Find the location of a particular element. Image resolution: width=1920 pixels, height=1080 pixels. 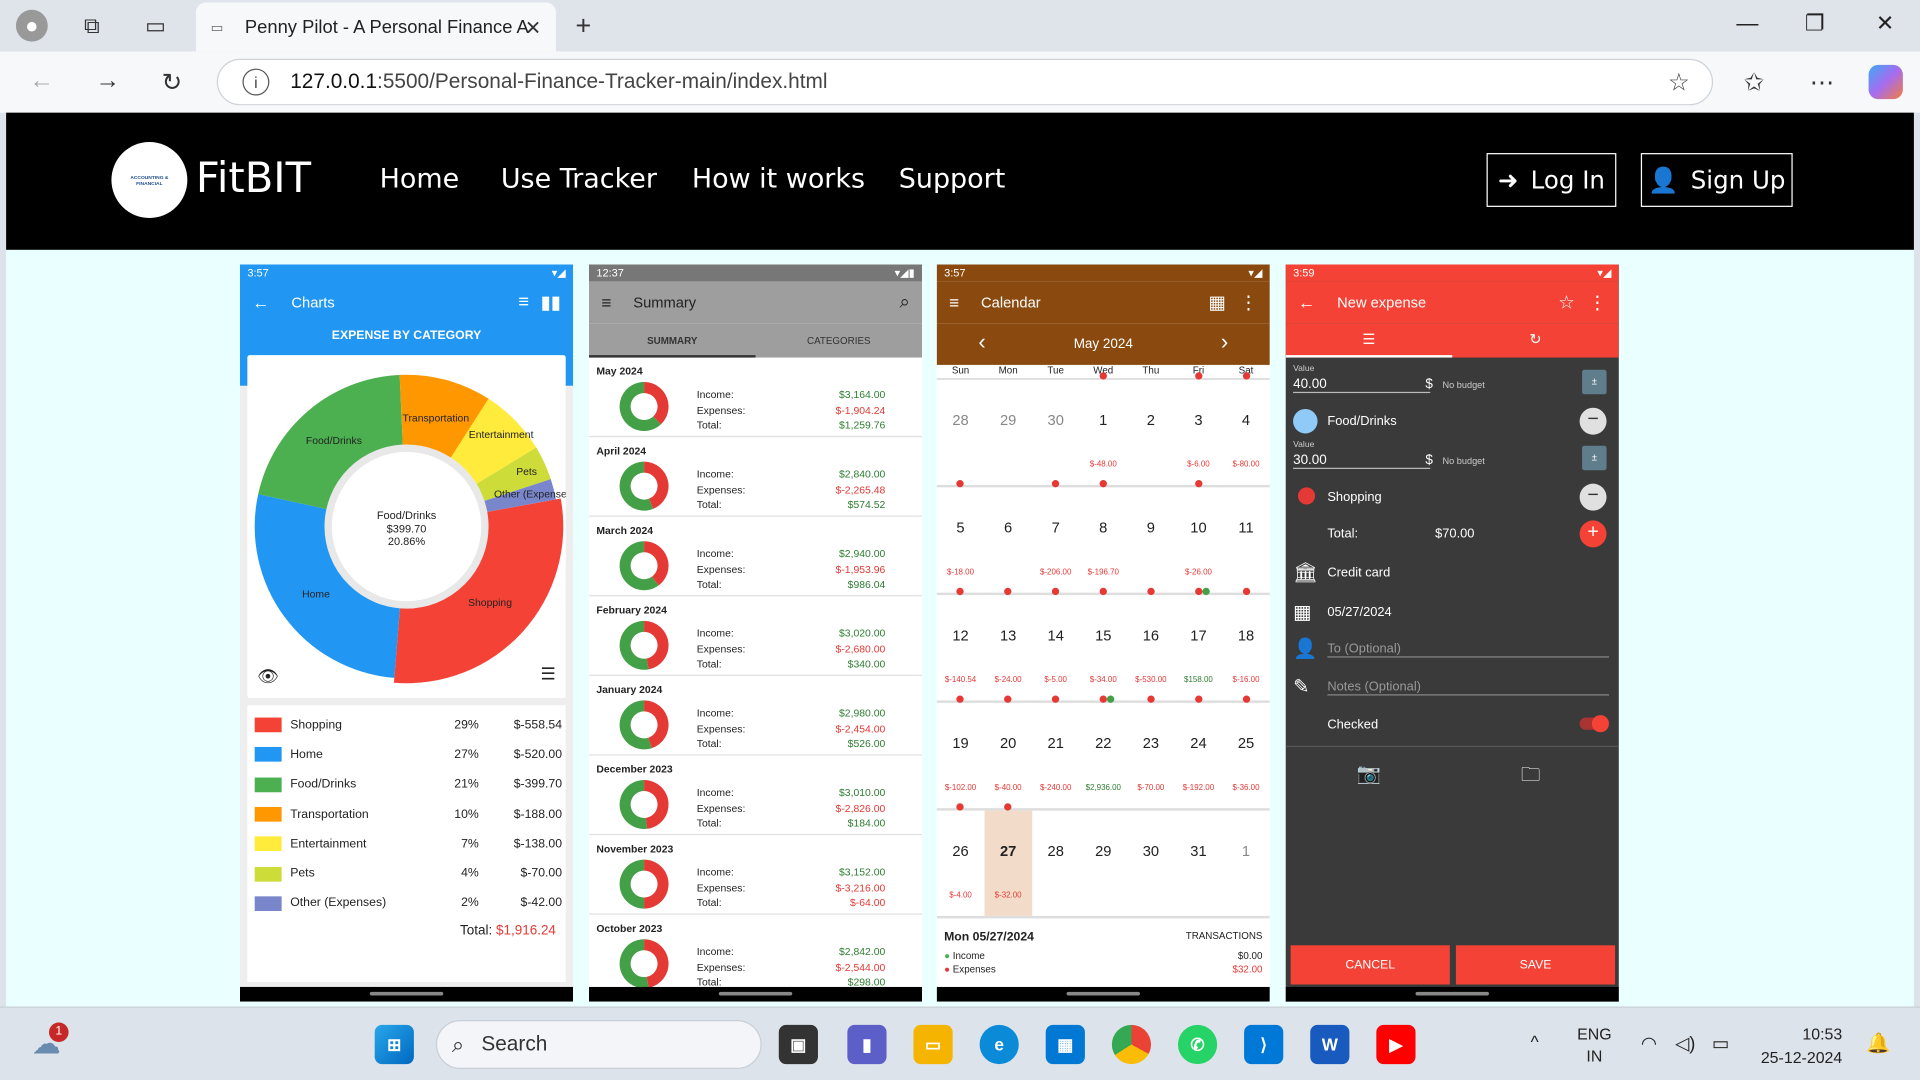

calendar-day: 20 $-40.00 is located at coordinates (1008, 751).